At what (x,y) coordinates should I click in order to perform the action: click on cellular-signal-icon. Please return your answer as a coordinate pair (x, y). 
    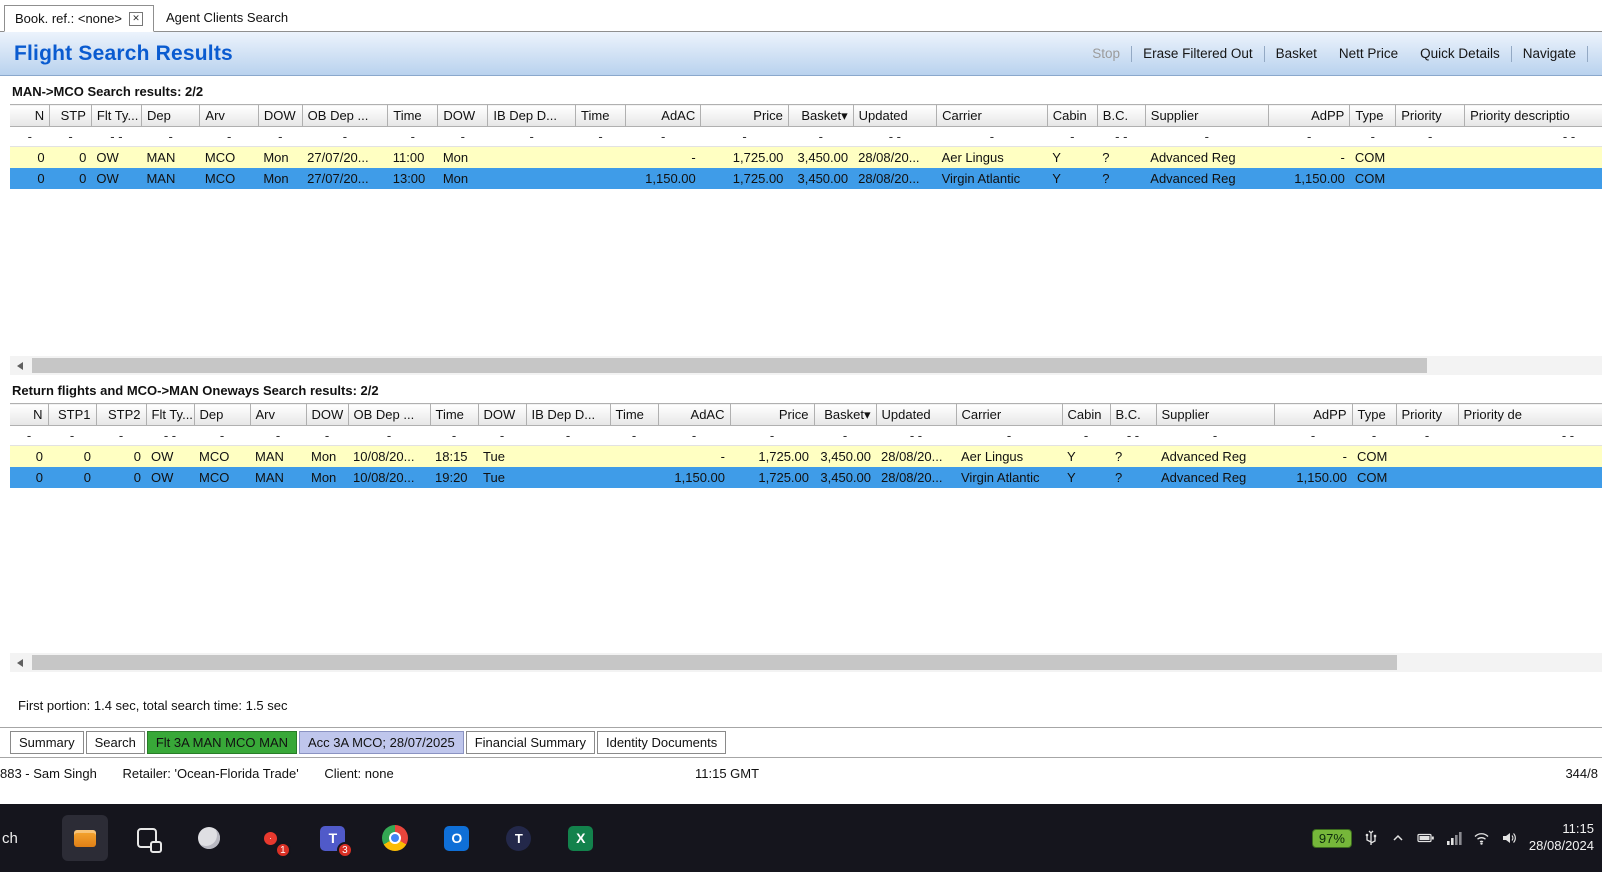
    Looking at the image, I should click on (1454, 838).